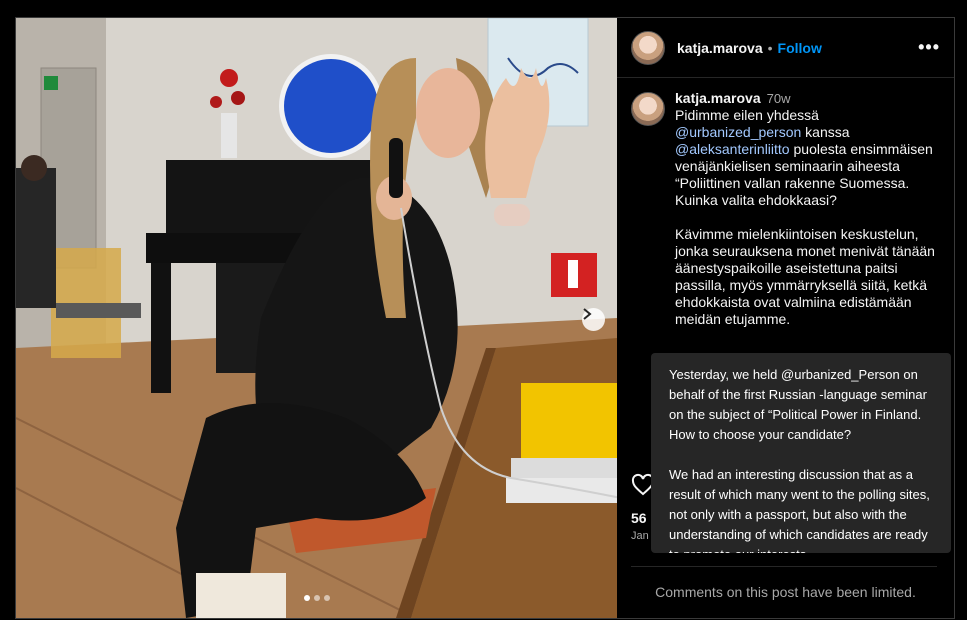 This screenshot has width=967, height=620. What do you see at coordinates (779, 98) in the screenshot?
I see `caption-time: 70w` at bounding box center [779, 98].